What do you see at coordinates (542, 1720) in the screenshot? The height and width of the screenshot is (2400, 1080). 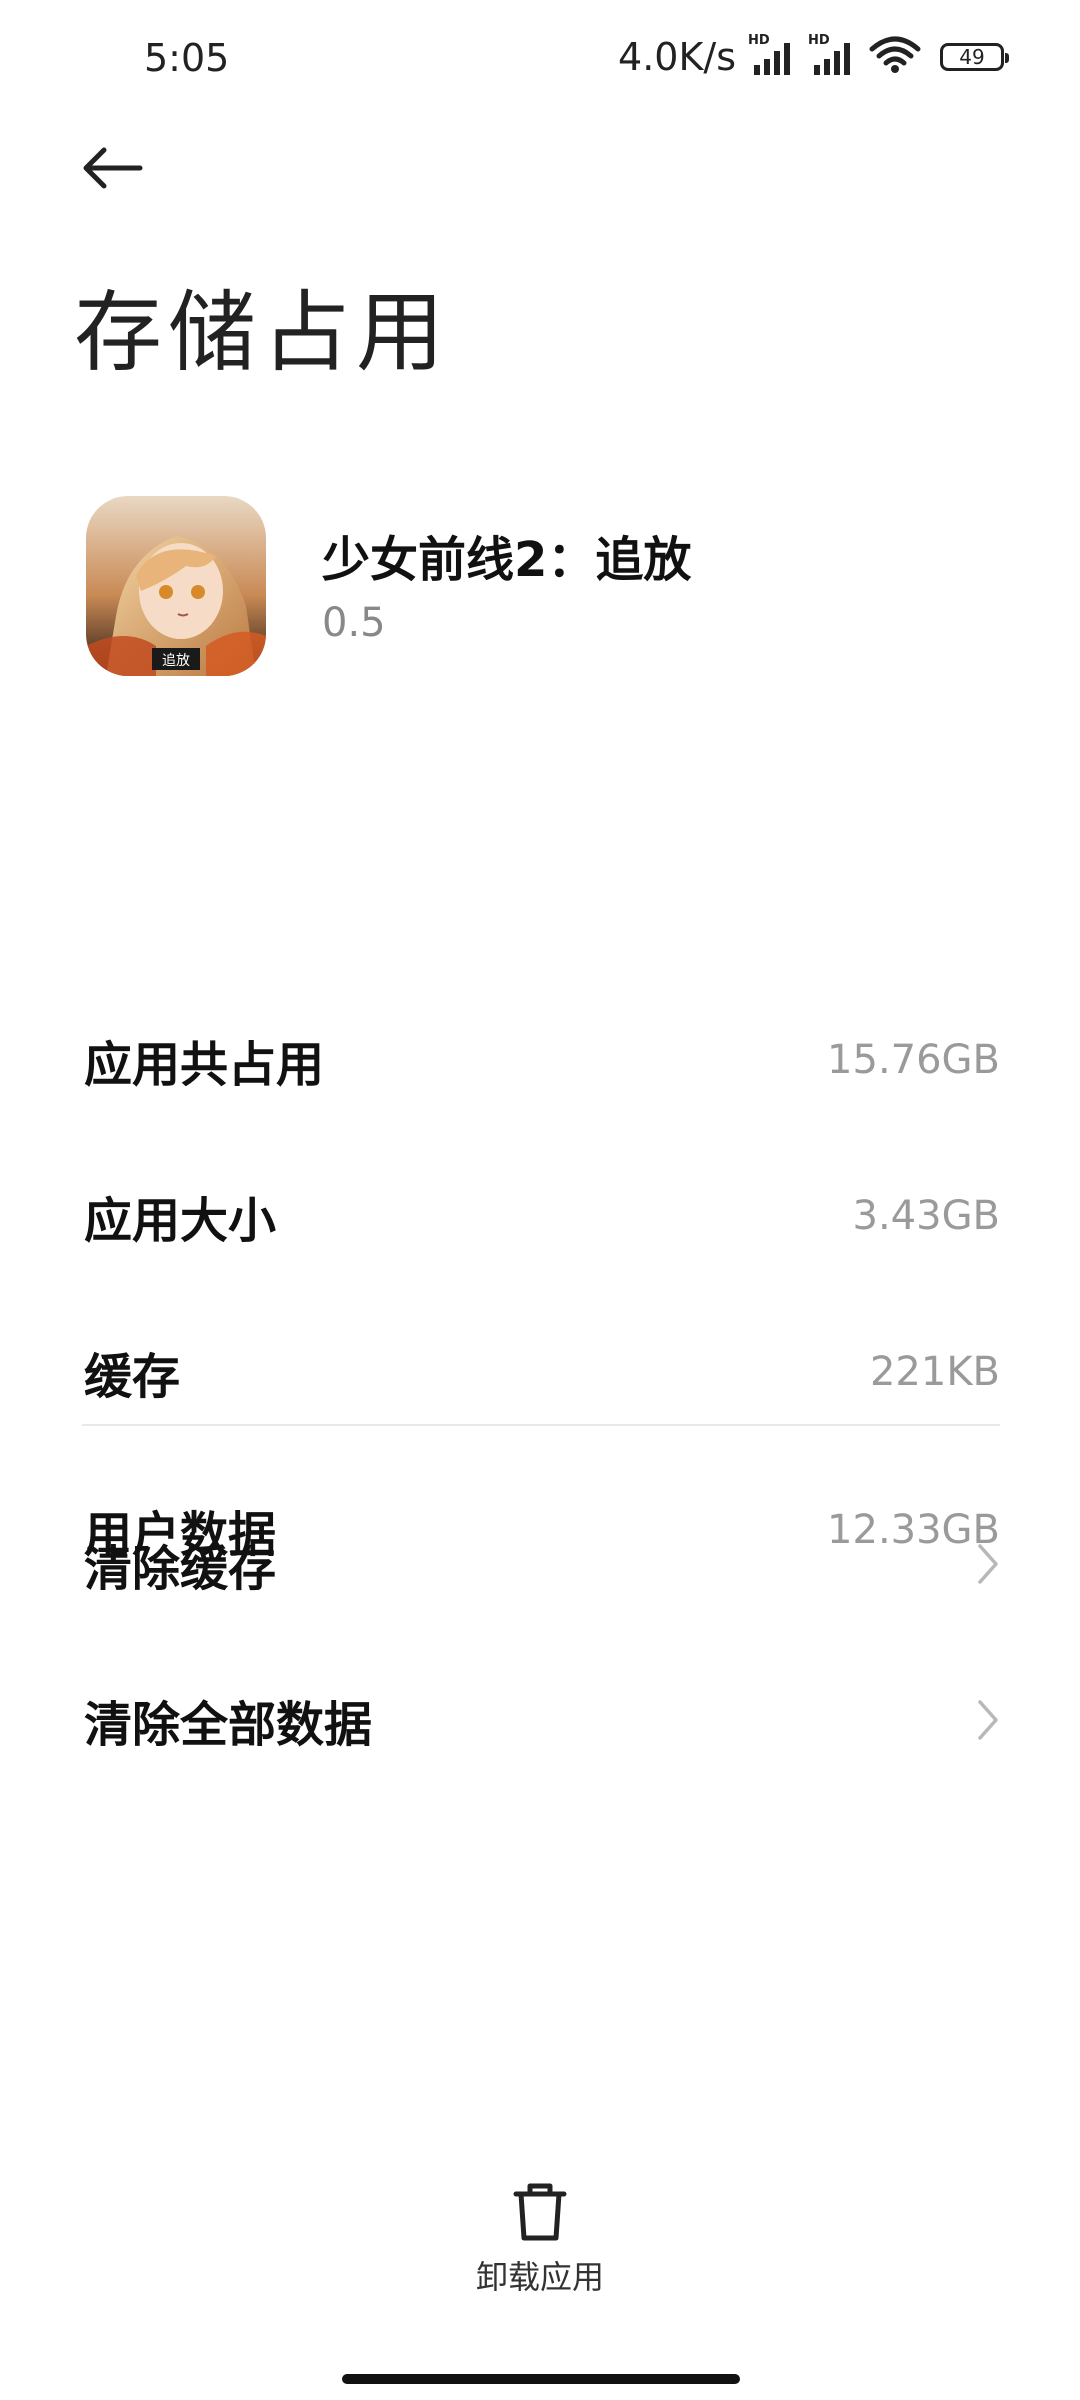 I see `clear-all-data-button: 清除全部数据` at bounding box center [542, 1720].